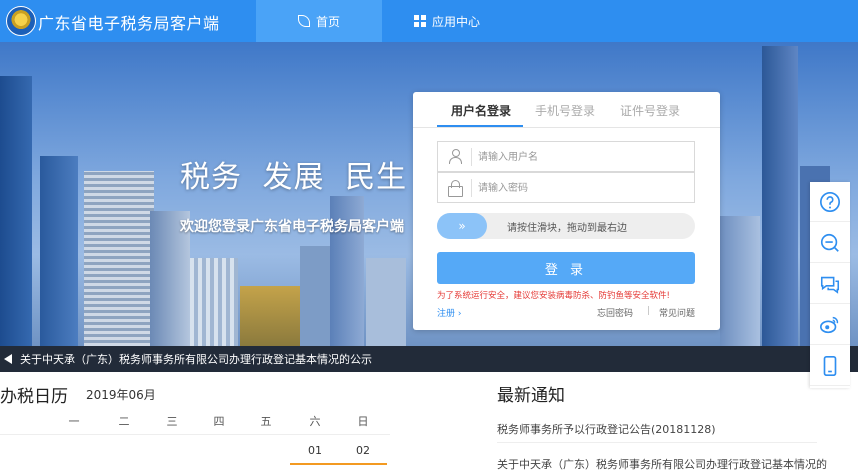 This screenshot has width=858, height=475. I want to click on login-button: 登 录, so click(566, 268).